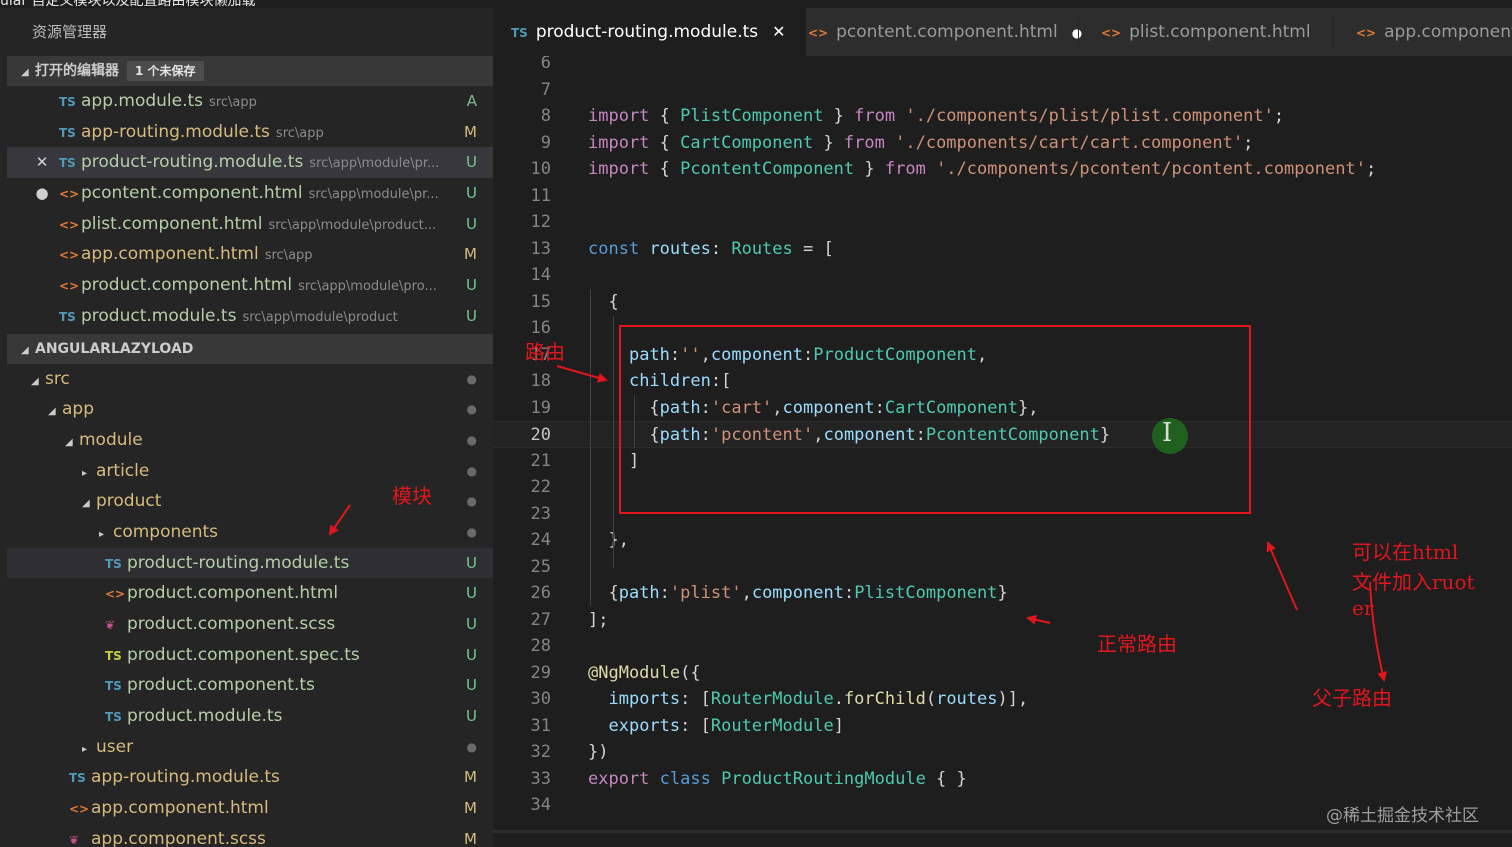  Describe the element at coordinates (1282, 576) in the screenshot. I see `arrow-router-note` at that location.